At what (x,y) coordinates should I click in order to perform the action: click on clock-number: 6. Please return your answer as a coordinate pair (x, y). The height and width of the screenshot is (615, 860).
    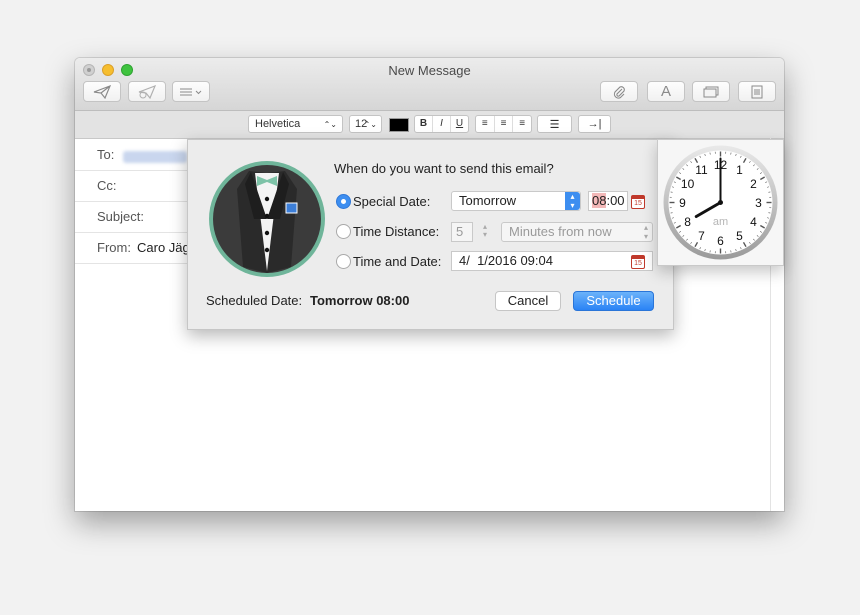
    Looking at the image, I should click on (720, 241).